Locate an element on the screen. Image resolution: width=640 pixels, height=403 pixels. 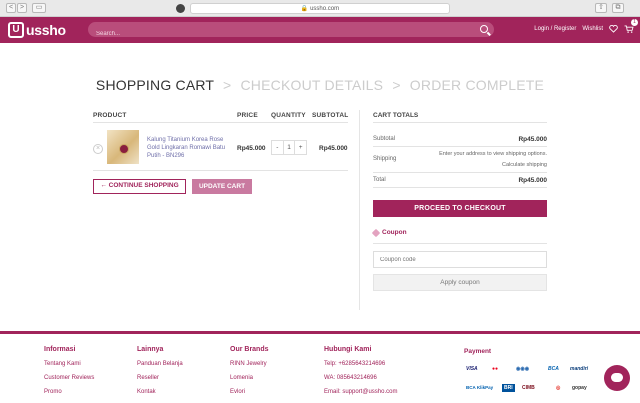
bri-logo-icon: BRI is located at coordinates (508, 388).